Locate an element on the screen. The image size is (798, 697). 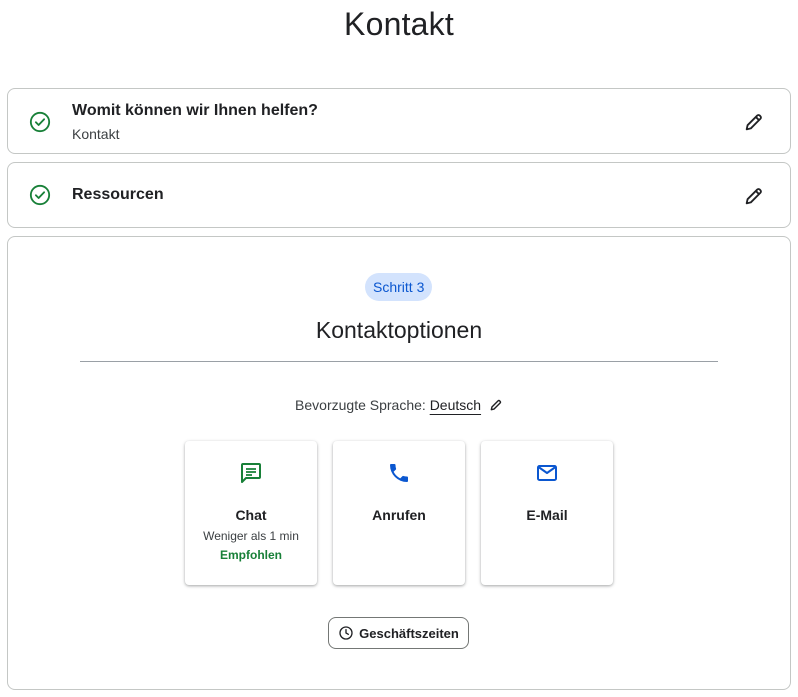
mail-icon is located at coordinates (547, 473).